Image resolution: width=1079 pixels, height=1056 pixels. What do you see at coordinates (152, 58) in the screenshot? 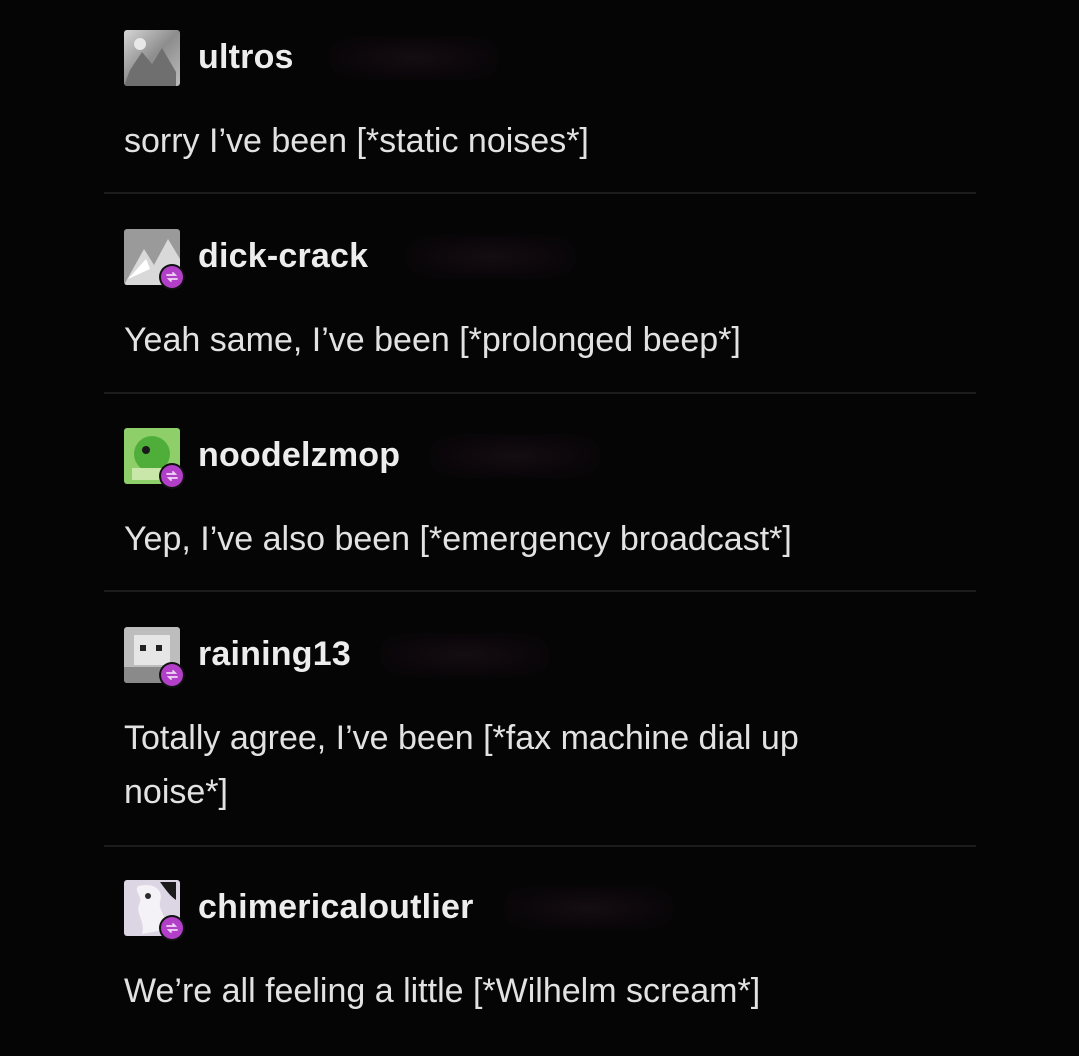
I see `grey-photo-avatar-icon` at bounding box center [152, 58].